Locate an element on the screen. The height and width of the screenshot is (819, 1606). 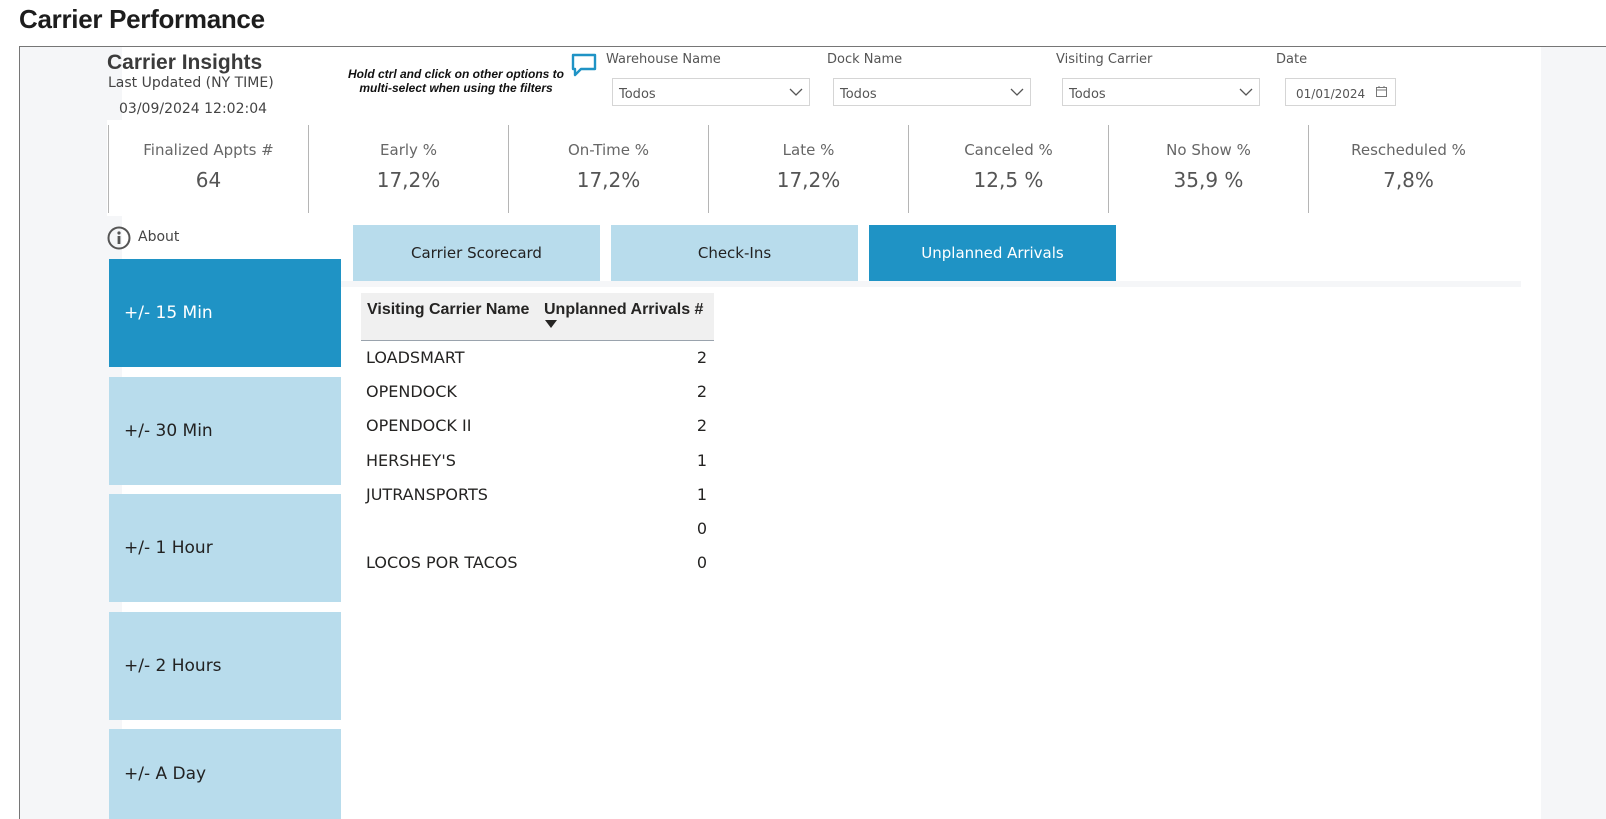
kpi-value: 64 is located at coordinates (208, 180).